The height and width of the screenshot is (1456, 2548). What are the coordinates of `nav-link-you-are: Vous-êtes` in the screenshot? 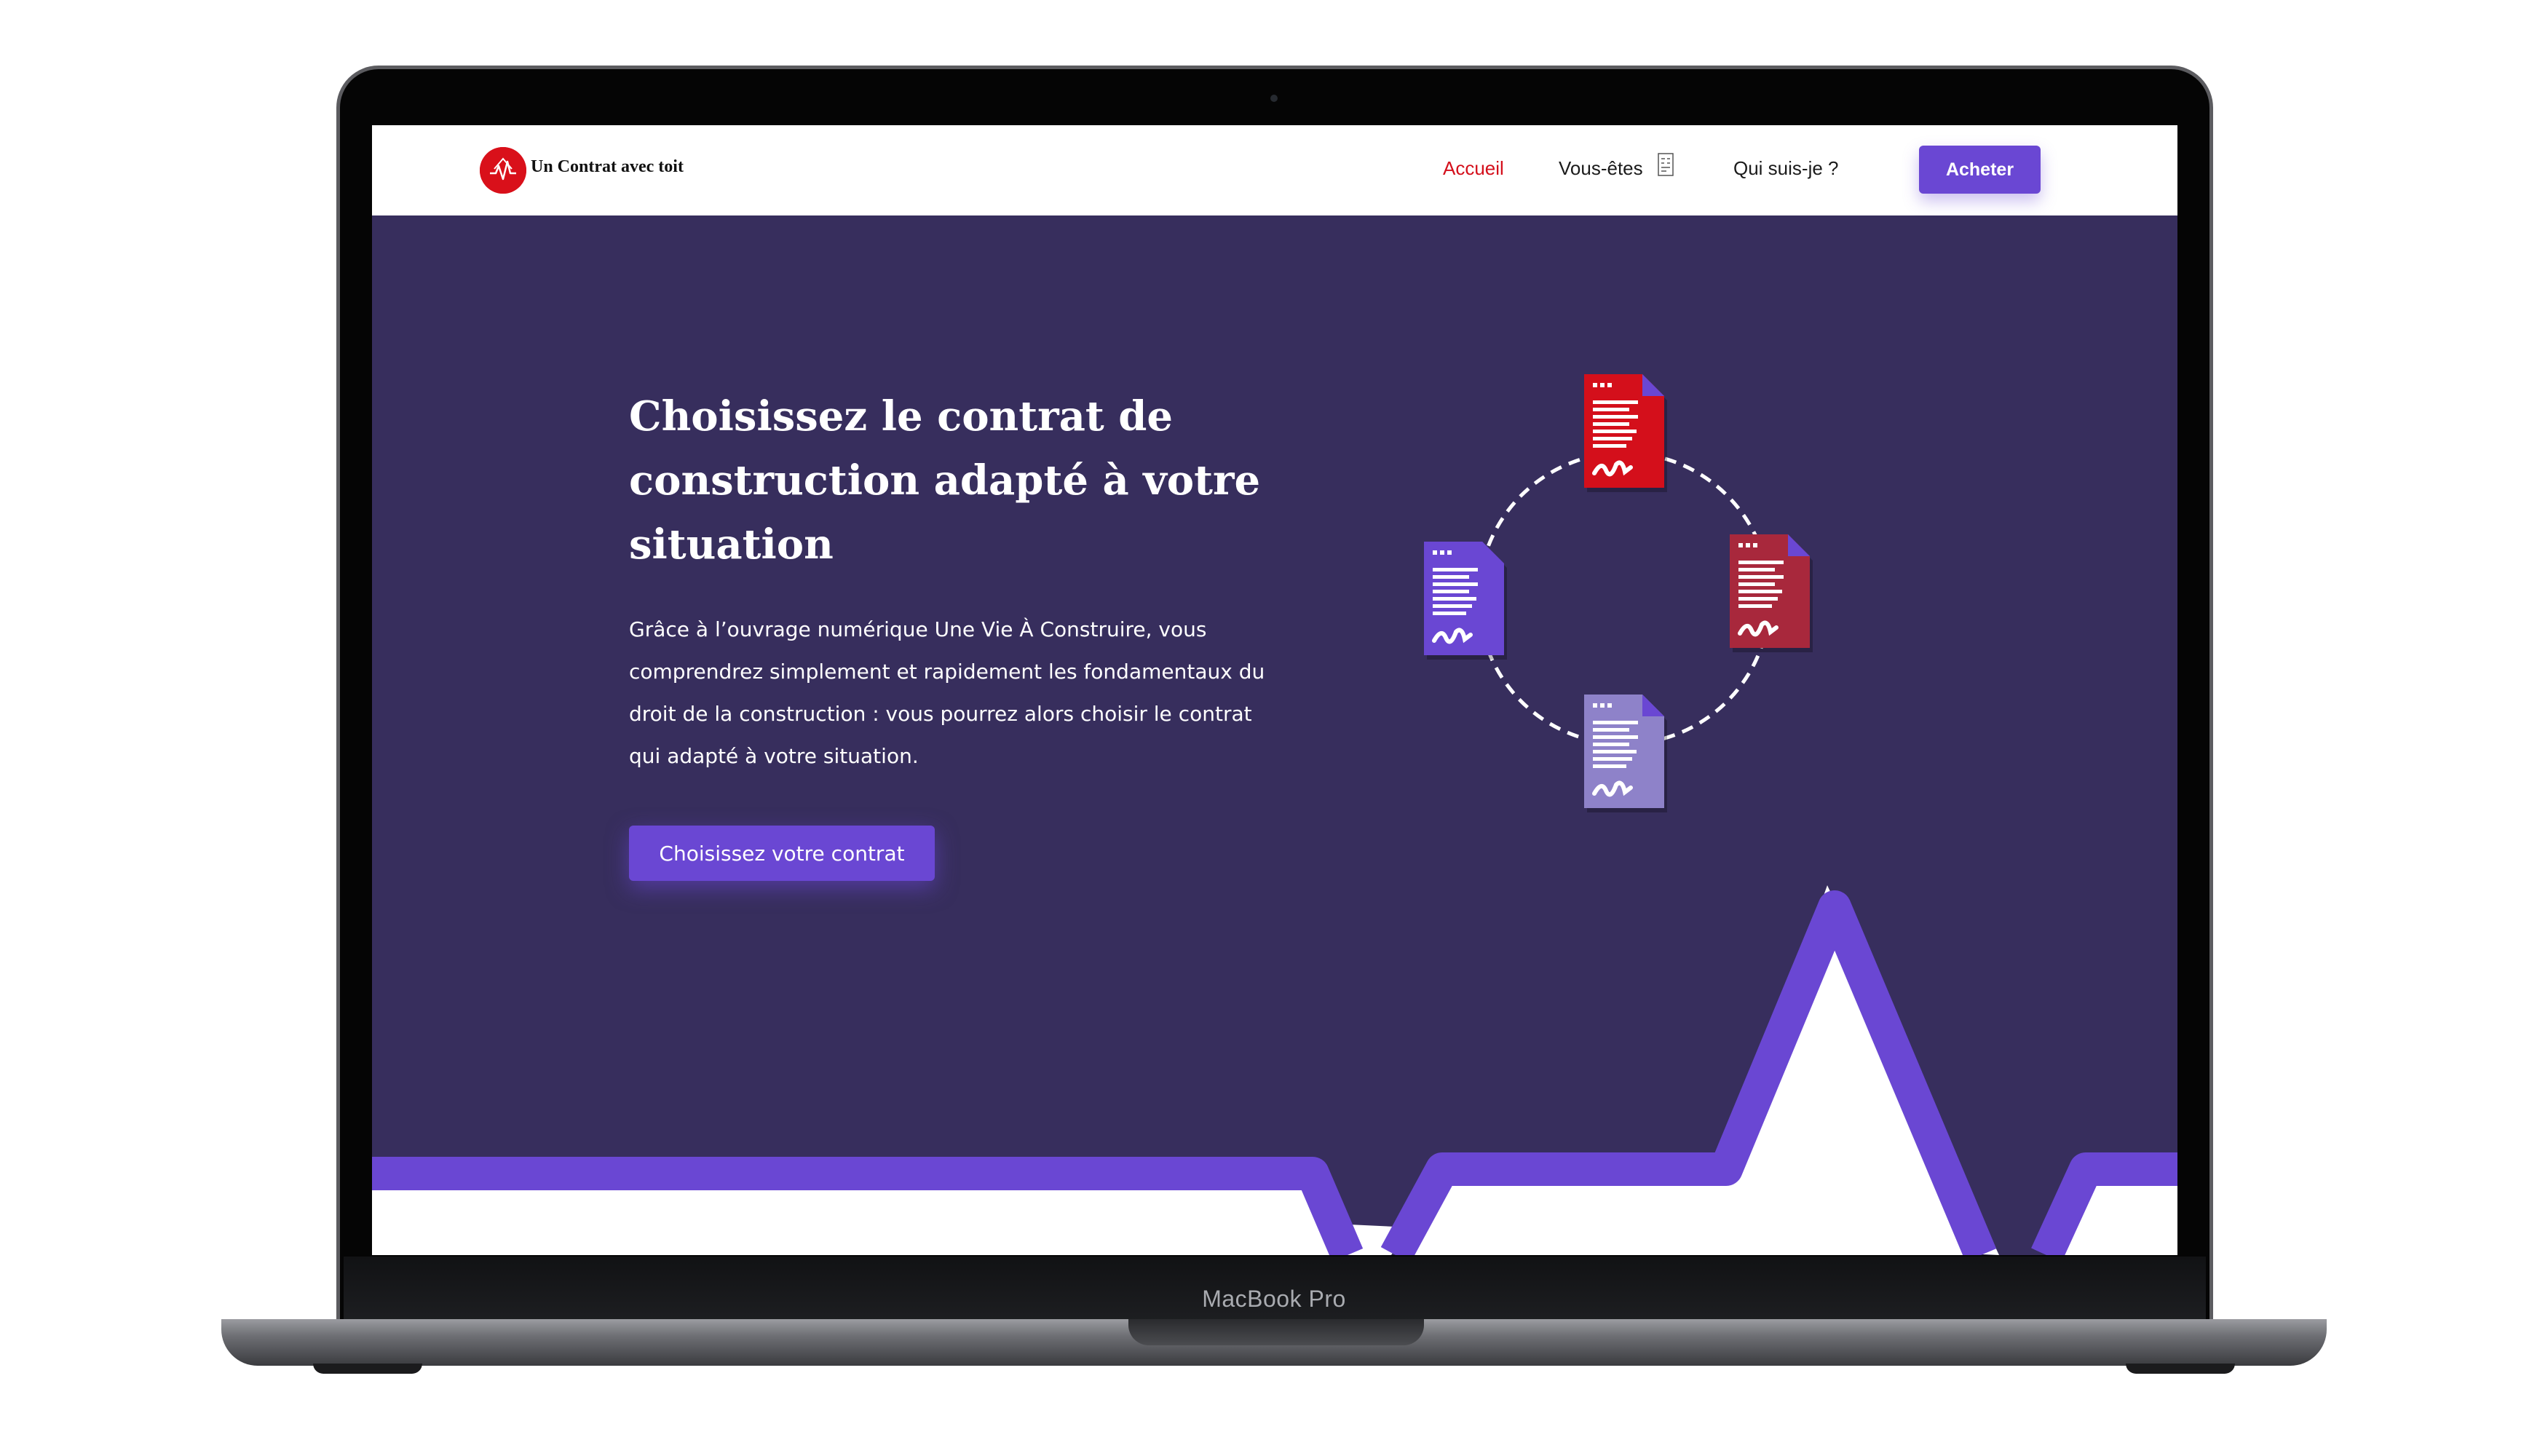 It's located at (1601, 168).